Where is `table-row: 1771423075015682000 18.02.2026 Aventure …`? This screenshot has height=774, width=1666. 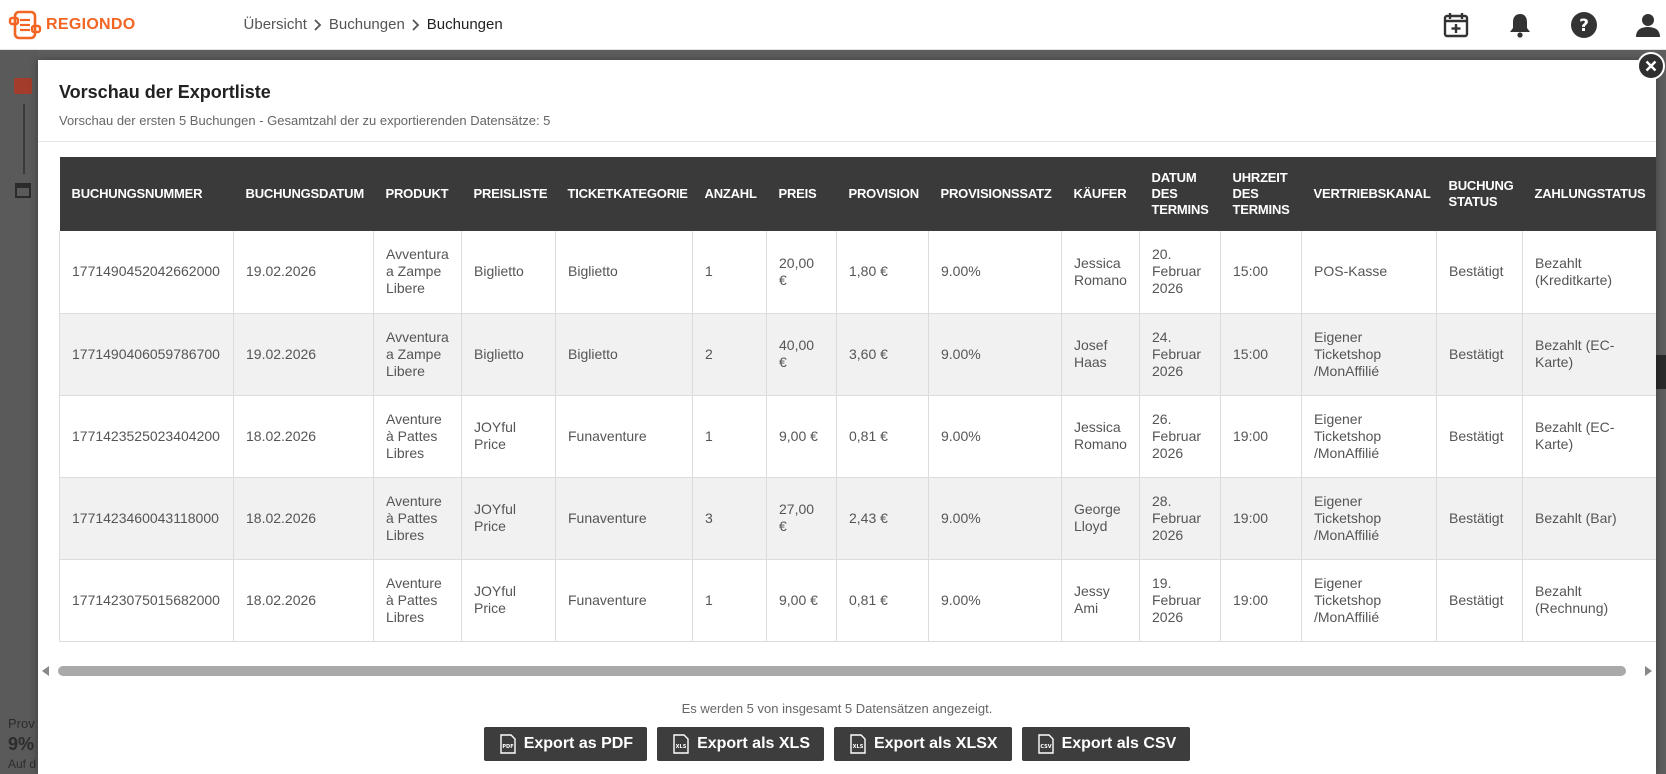 table-row: 1771423075015682000 18.02.2026 Aventure … is located at coordinates (857, 600).